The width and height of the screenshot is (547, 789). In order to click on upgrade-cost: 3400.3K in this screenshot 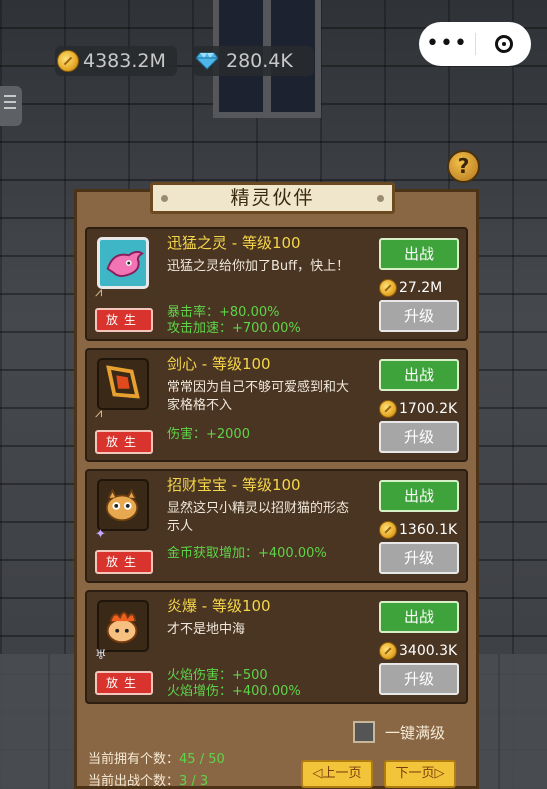, I will do `click(418, 651)`.